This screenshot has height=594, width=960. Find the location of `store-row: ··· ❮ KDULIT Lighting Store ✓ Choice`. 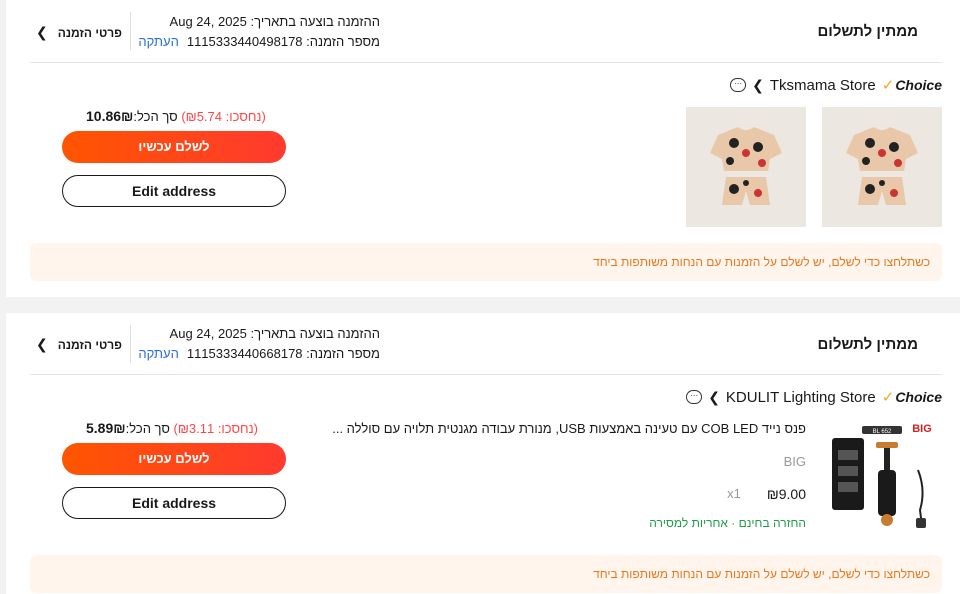

store-row: ··· ❮ KDULIT Lighting Store ✓ Choice is located at coordinates (814, 397).